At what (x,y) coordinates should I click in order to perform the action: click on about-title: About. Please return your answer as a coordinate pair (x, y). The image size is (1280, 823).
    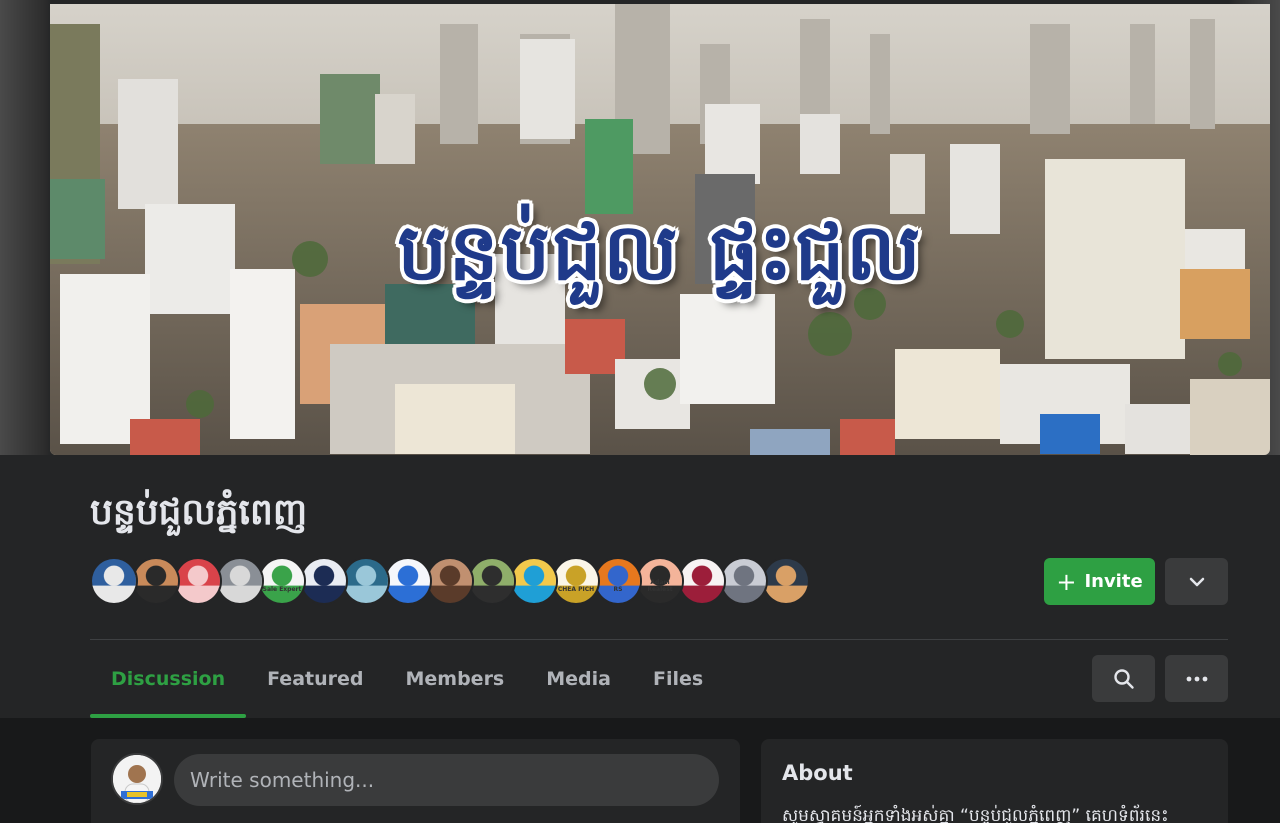
    Looking at the image, I should click on (817, 773).